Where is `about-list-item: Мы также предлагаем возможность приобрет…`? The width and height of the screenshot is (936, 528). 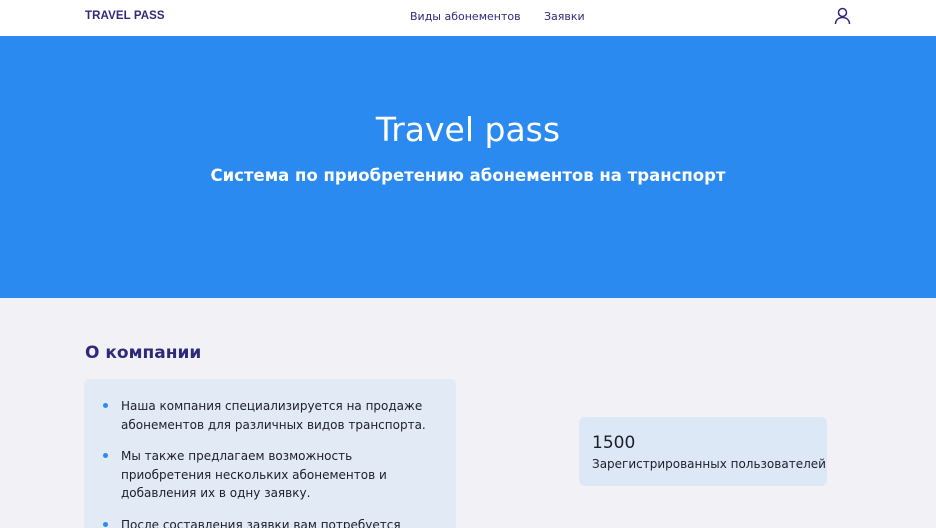 about-list-item: Мы также предлагаем возможность приобрет… is located at coordinates (270, 475).